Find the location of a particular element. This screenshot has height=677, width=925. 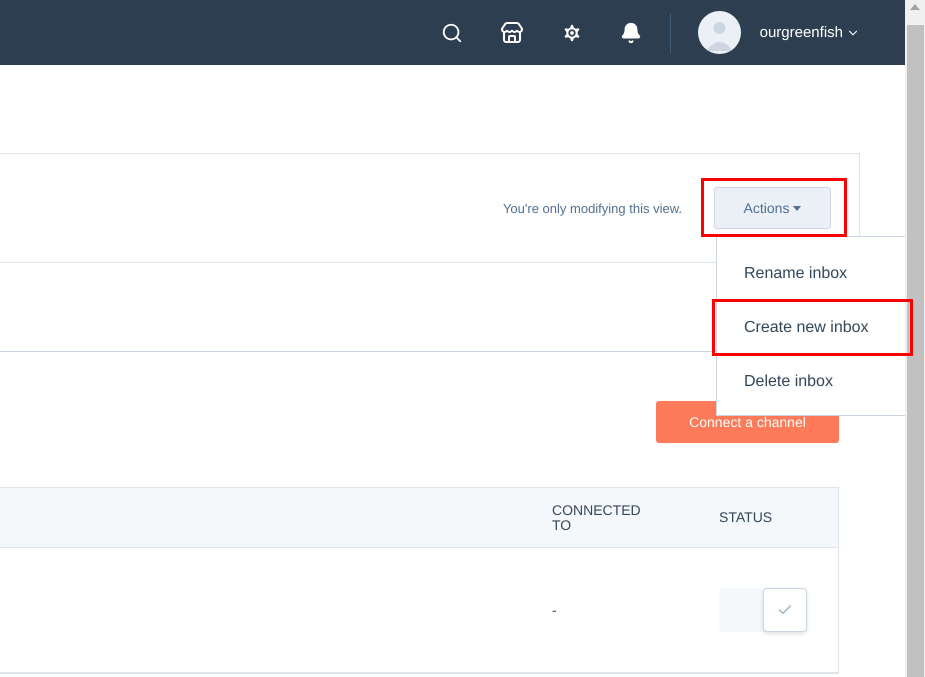

store-icon is located at coordinates (512, 32).